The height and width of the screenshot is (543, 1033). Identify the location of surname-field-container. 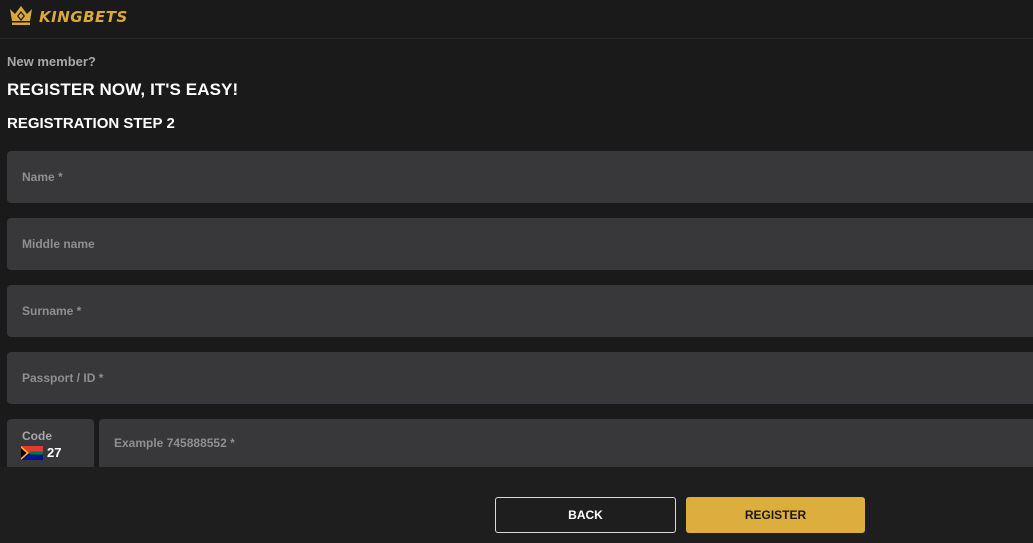
(520, 311).